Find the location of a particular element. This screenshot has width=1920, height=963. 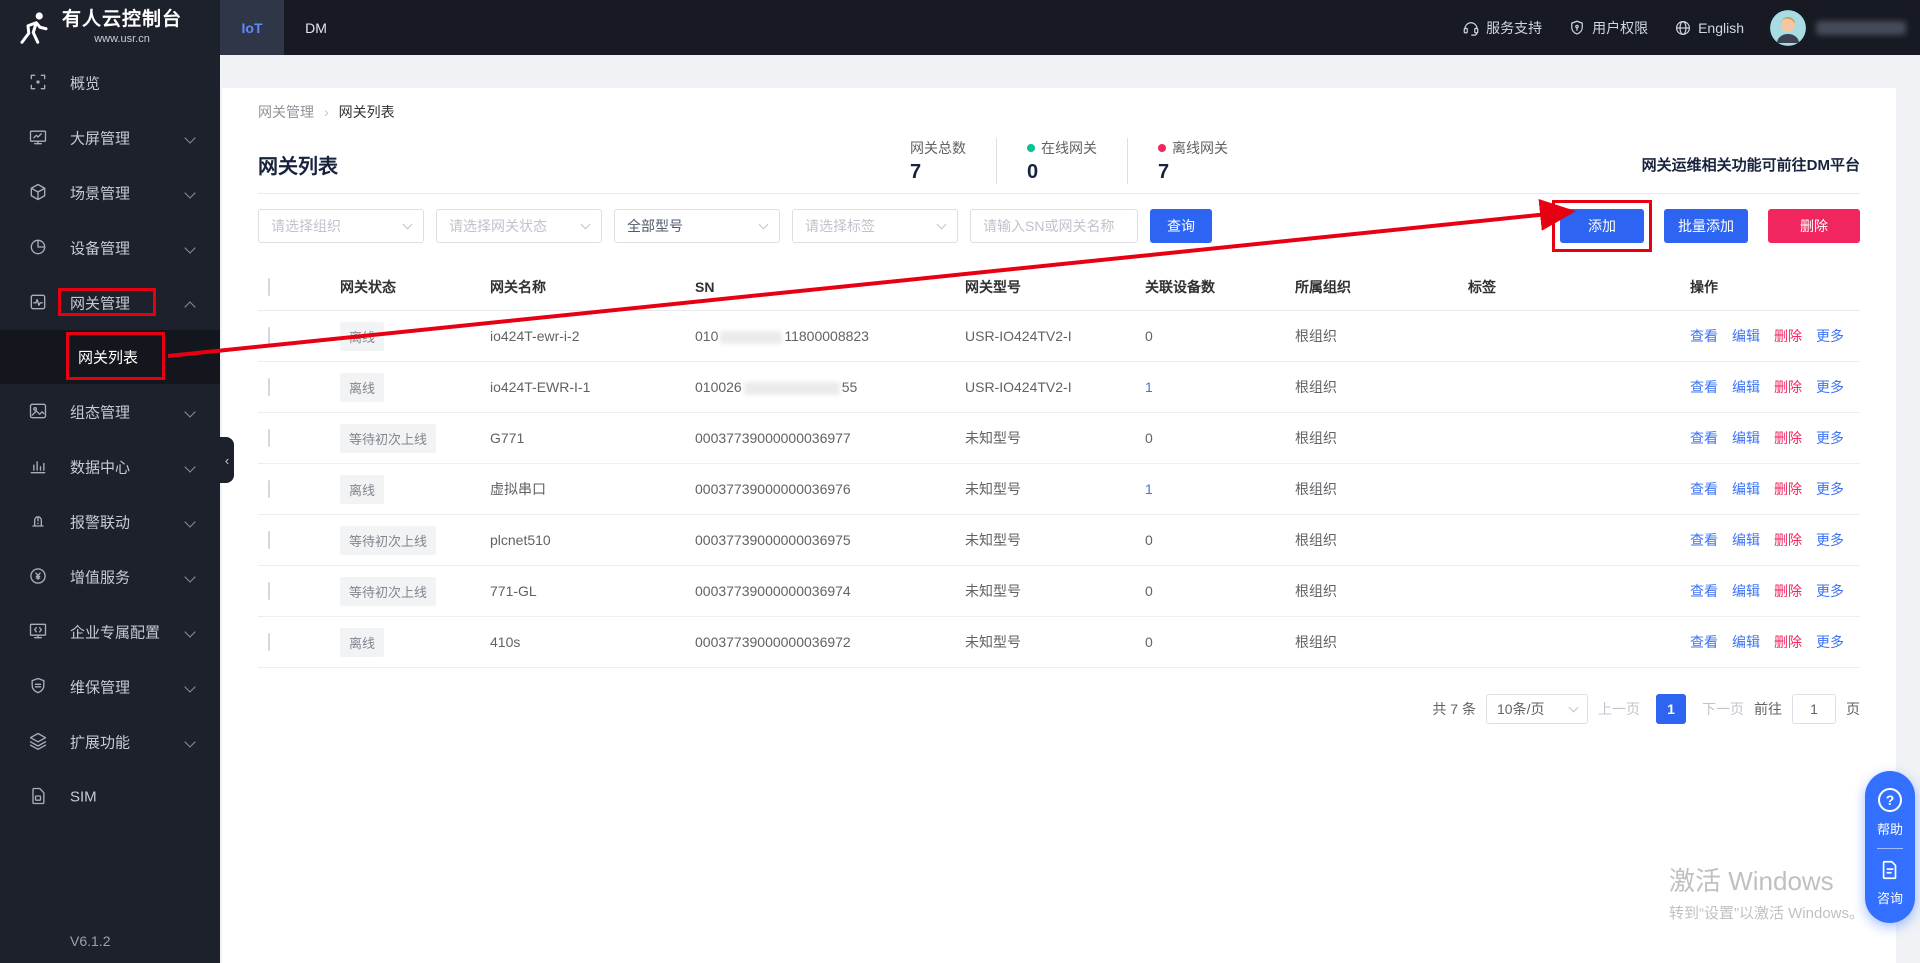

sn-text: 00037739000000036977 is located at coordinates (773, 438).